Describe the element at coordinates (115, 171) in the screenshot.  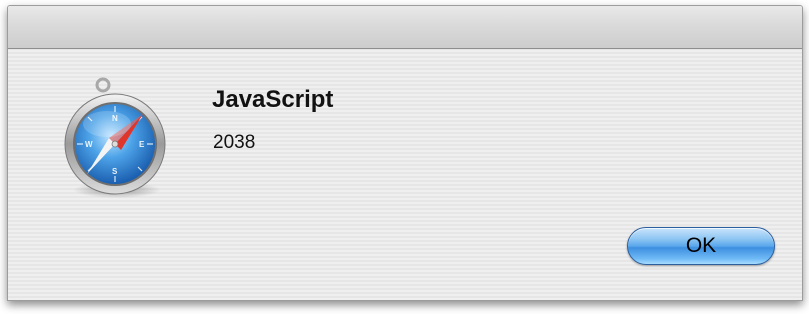
I see `svg-text: S` at that location.